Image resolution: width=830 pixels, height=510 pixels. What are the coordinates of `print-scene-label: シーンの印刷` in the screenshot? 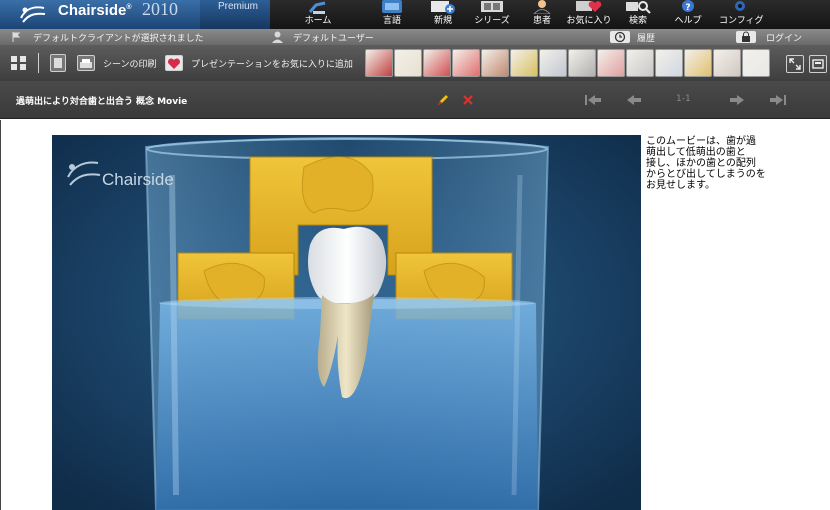 It's located at (130, 63).